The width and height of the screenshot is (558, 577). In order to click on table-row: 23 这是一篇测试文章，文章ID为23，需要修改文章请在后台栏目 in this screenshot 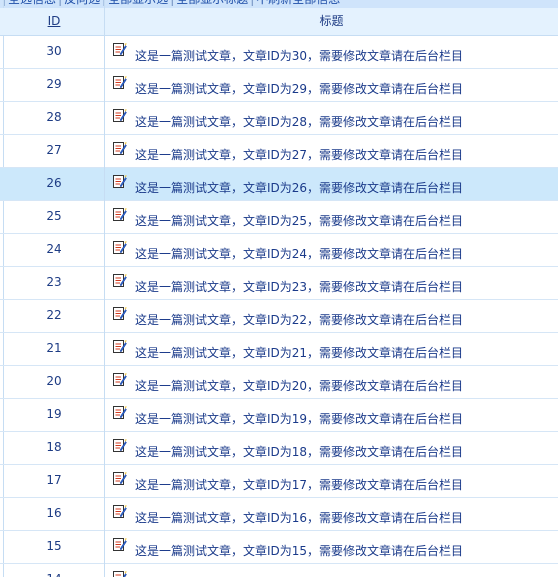, I will do `click(279, 283)`.